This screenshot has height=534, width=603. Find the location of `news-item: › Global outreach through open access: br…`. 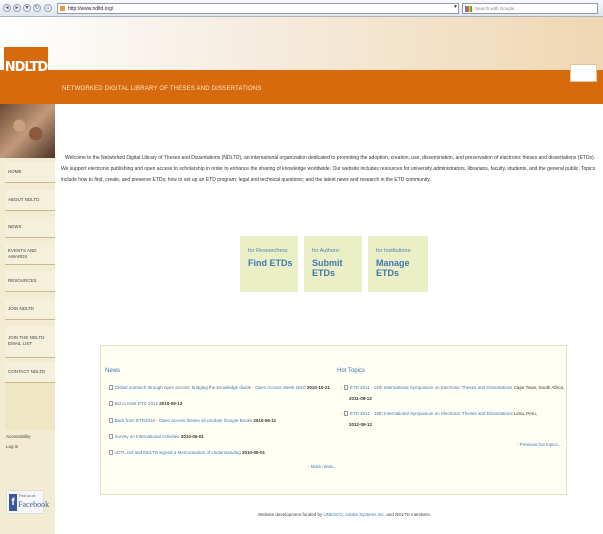

news-item: › Global outreach through open access: br… is located at coordinates (217, 387).